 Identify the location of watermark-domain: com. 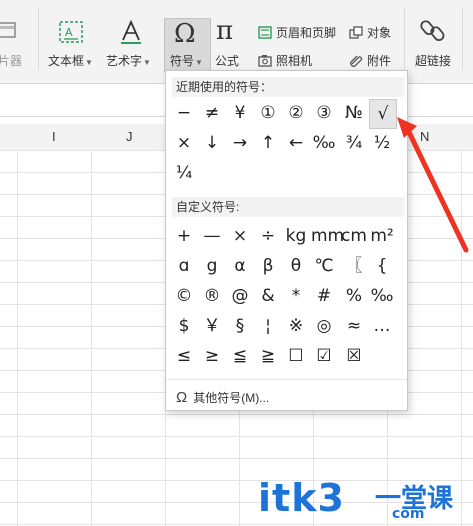
(408, 514).